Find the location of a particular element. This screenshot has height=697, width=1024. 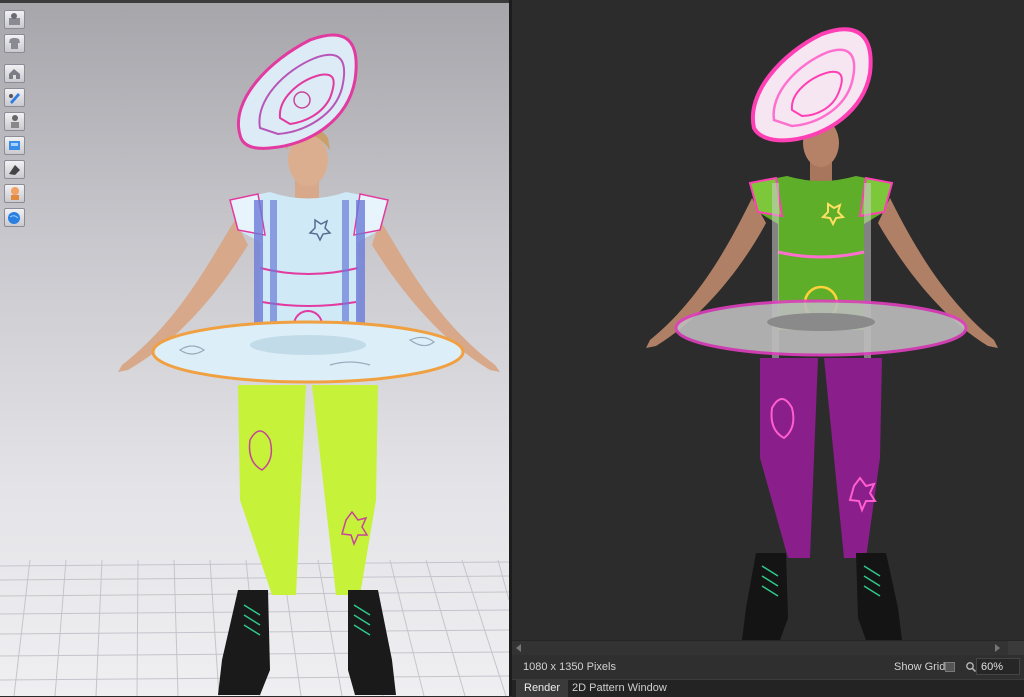

pen-tool-icon is located at coordinates (14, 97).